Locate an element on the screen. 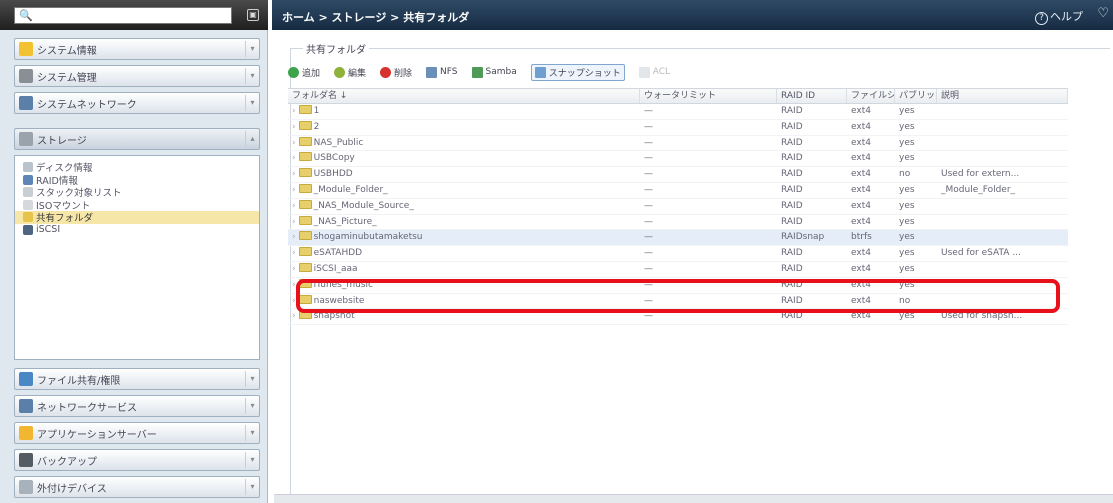 This screenshot has width=1113, height=503. collapse-icon: ▣ is located at coordinates (253, 15).